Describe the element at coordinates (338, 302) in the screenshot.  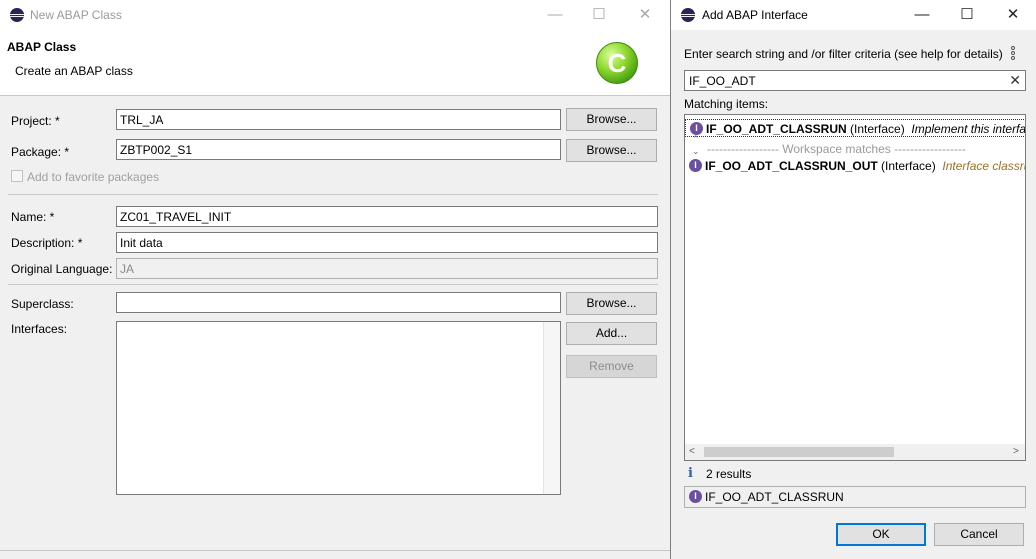
I see `superclass-field` at that location.